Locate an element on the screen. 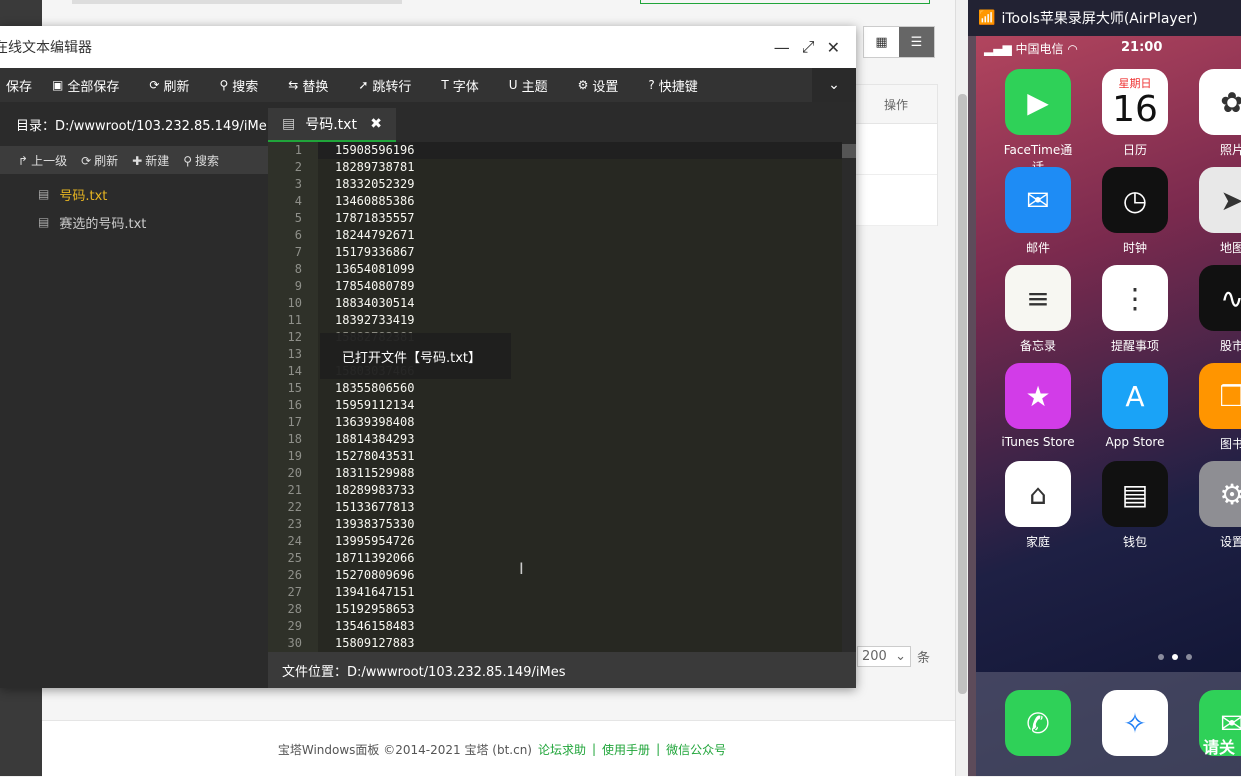  save-button: 保存 is located at coordinates (23, 85).